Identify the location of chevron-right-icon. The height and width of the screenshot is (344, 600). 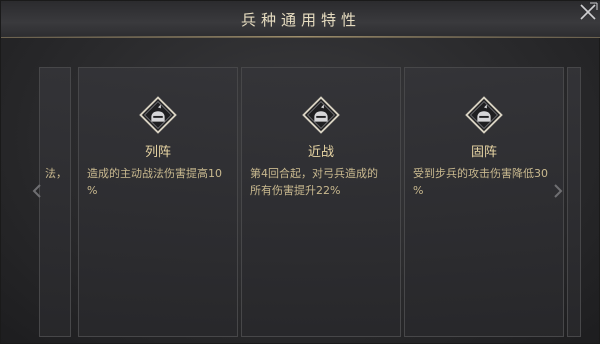
(558, 191).